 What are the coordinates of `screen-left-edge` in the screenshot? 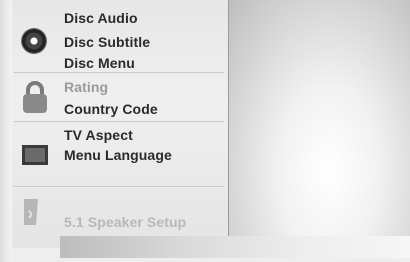 It's located at (6, 131).